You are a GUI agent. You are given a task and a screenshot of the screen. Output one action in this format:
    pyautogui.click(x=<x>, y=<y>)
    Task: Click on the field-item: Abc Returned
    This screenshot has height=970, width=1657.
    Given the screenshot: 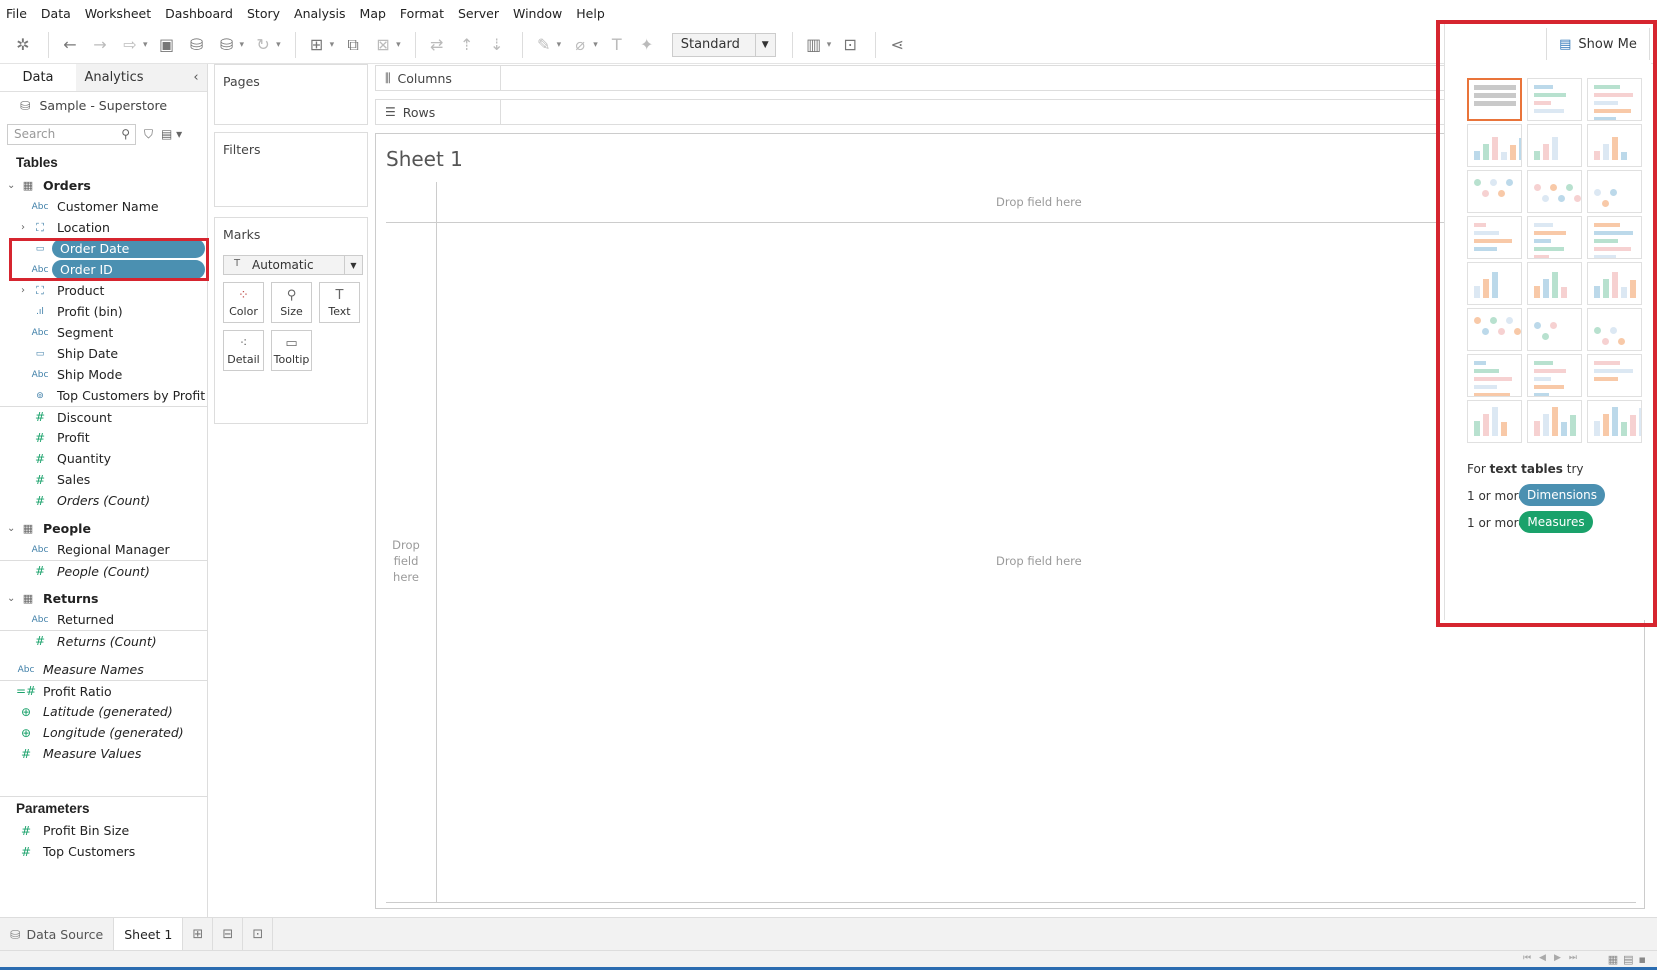 What is the action you would take?
    pyautogui.click(x=103, y=619)
    